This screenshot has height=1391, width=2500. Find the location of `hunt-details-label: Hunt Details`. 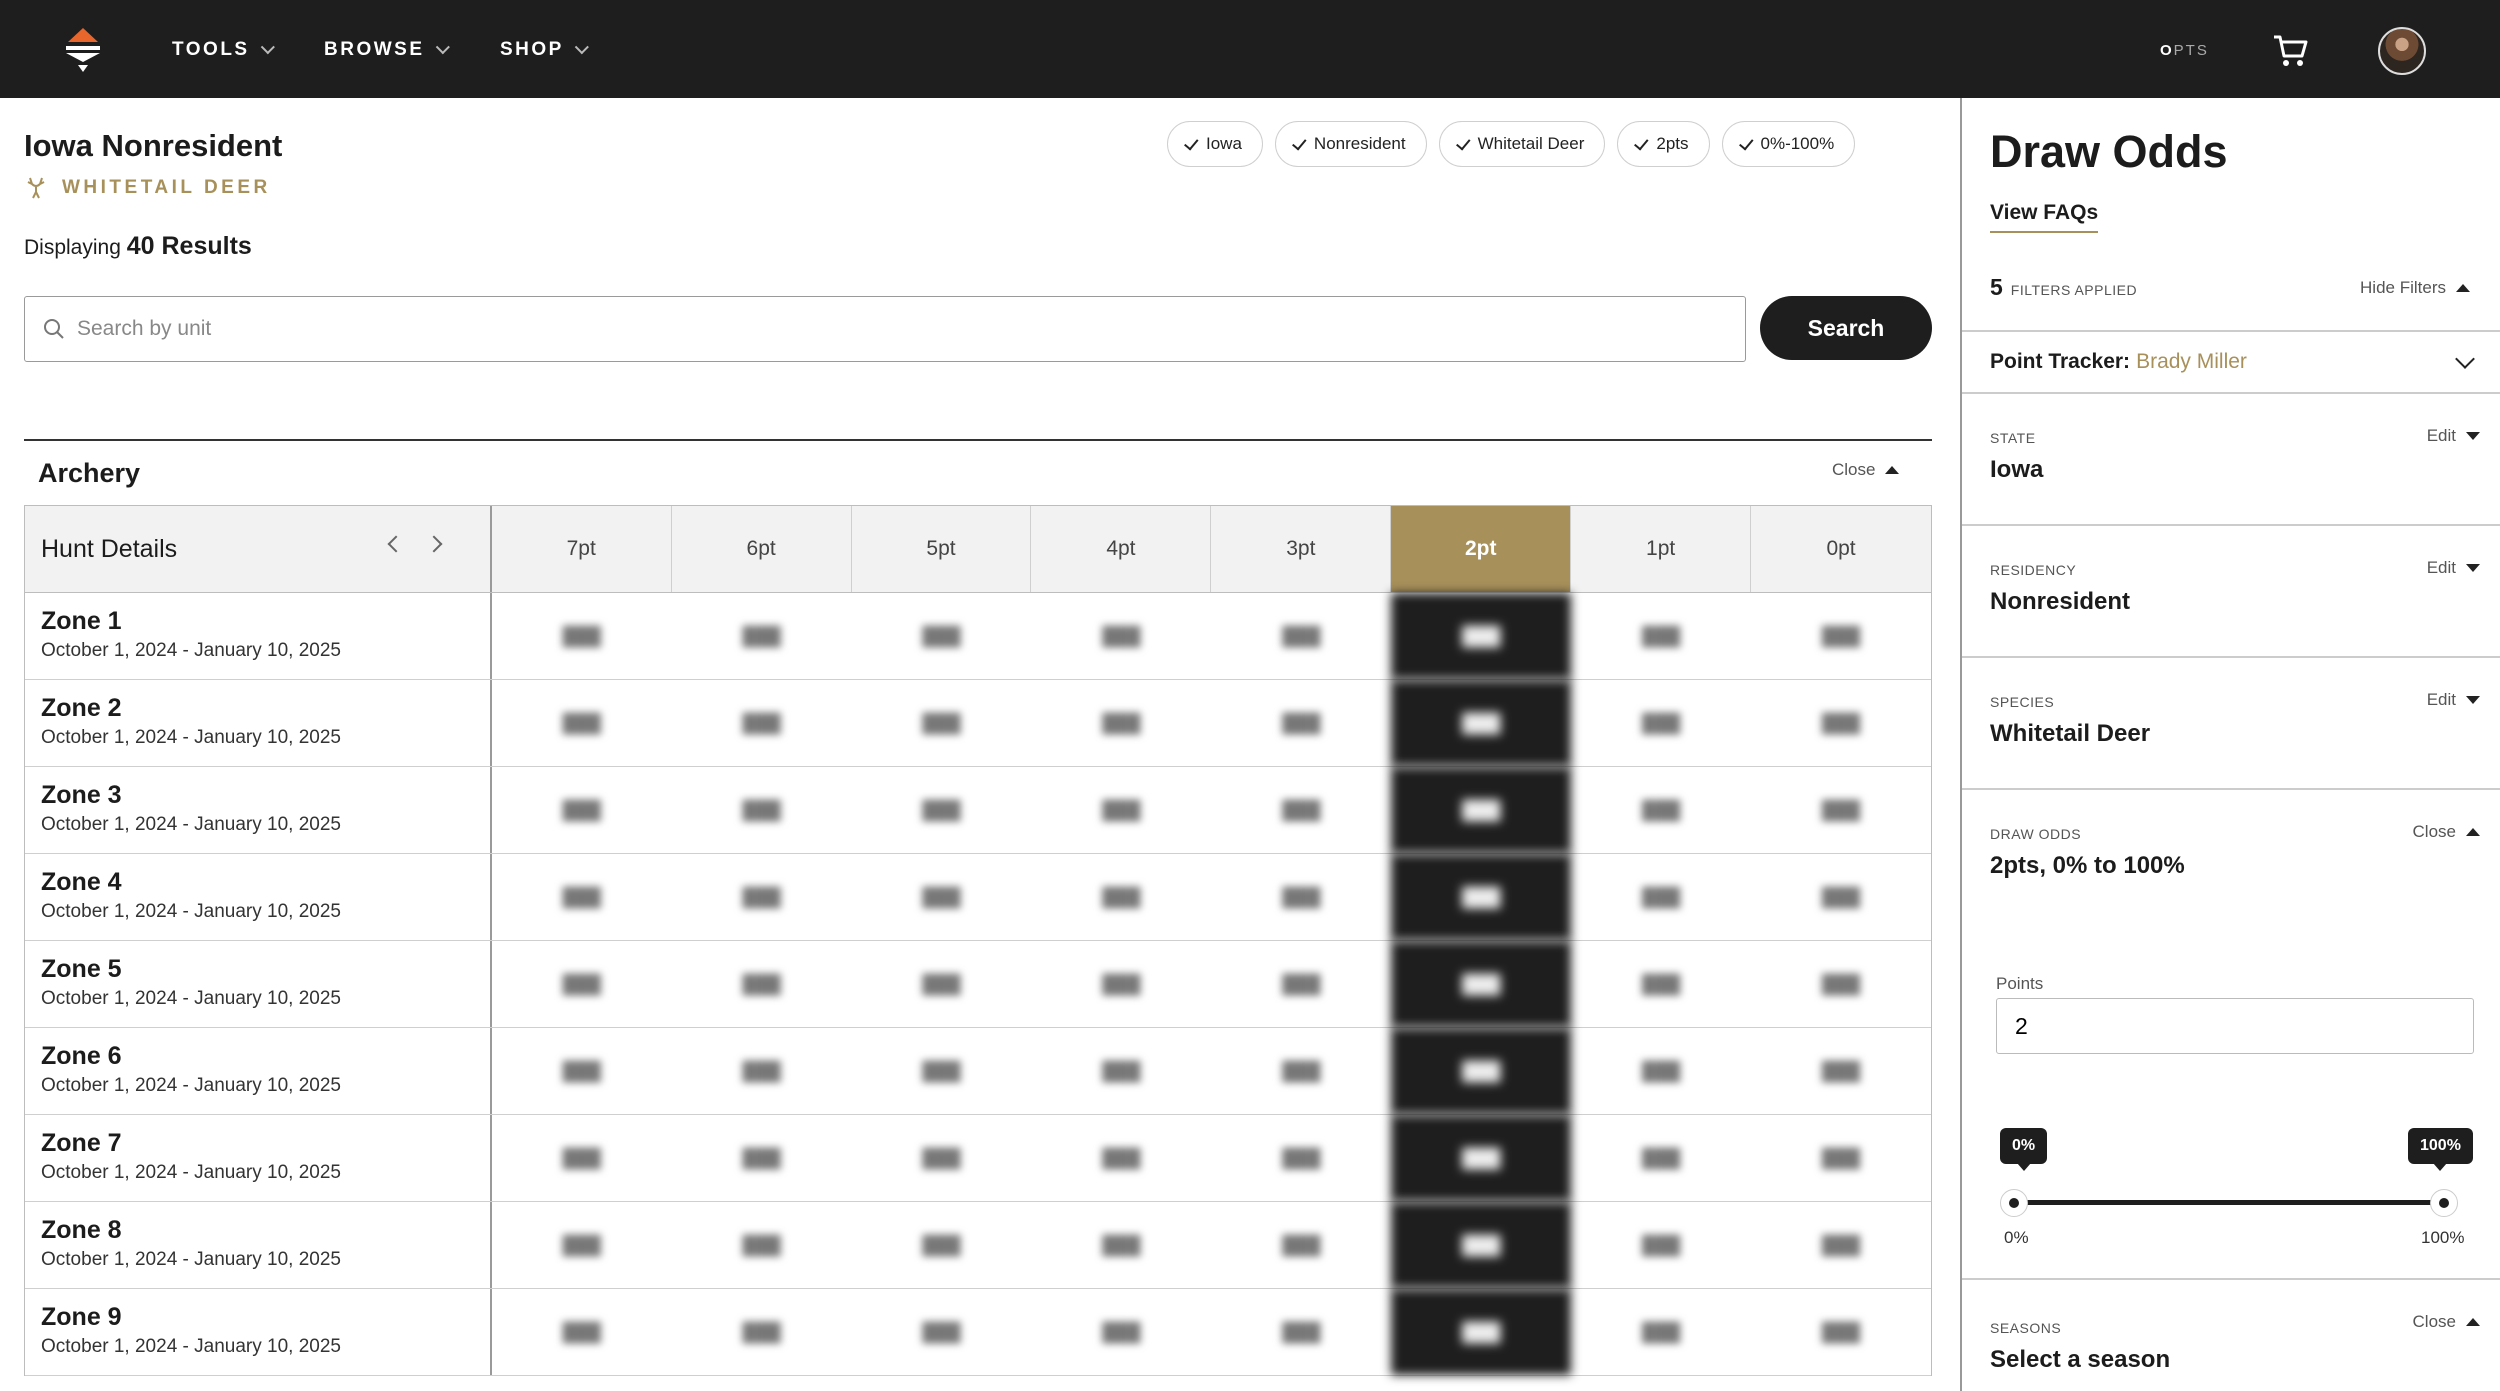

hunt-details-label: Hunt Details is located at coordinates (109, 548).